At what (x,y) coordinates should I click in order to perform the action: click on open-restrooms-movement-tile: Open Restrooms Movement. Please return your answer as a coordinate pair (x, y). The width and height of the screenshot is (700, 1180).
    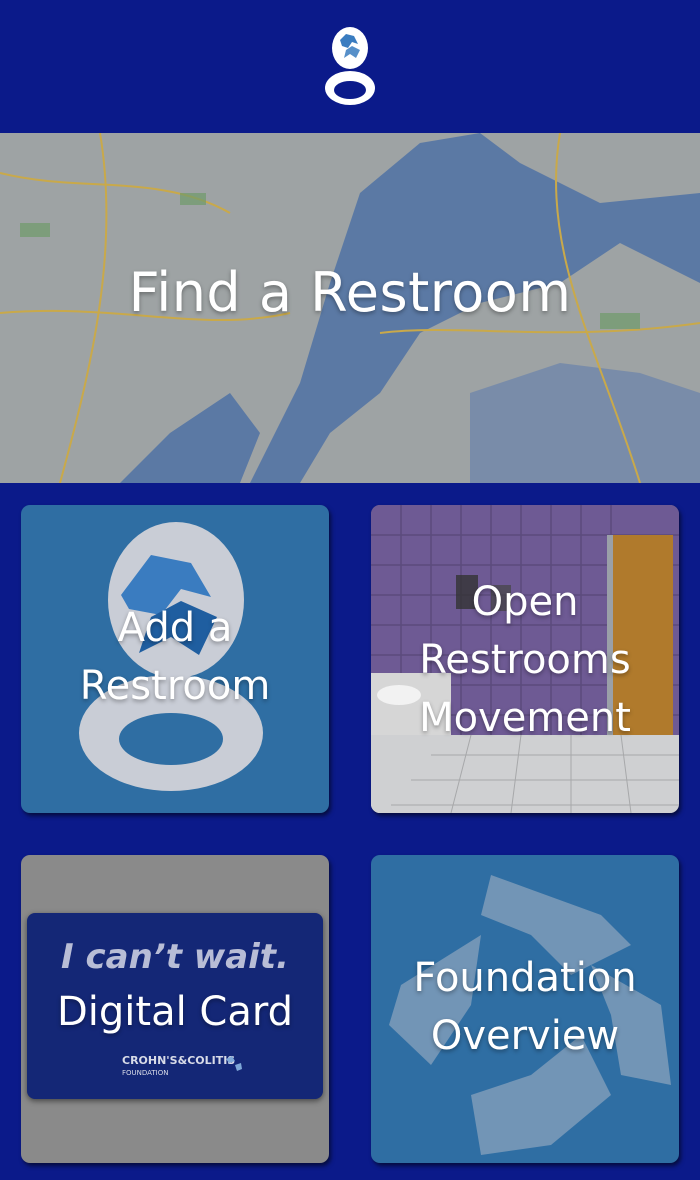
    Looking at the image, I should click on (525, 659).